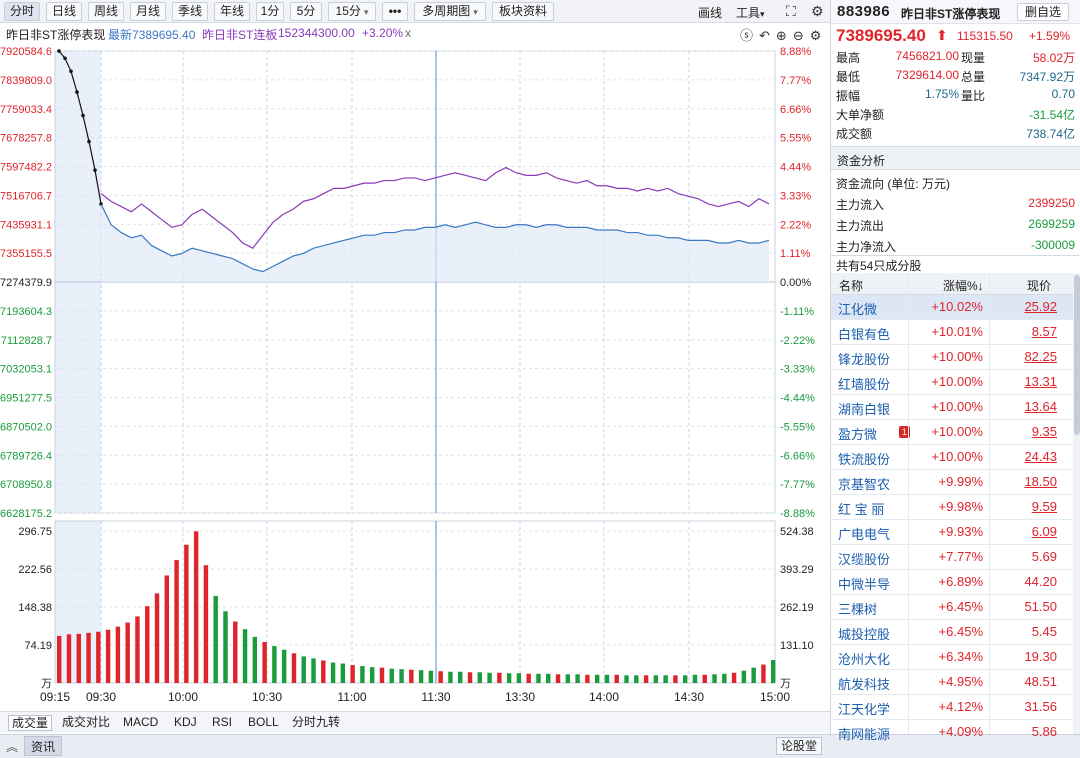  Describe the element at coordinates (952, 357) in the screenshot. I see `table-row: 锋龙股份 +10.00% 82.25` at that location.